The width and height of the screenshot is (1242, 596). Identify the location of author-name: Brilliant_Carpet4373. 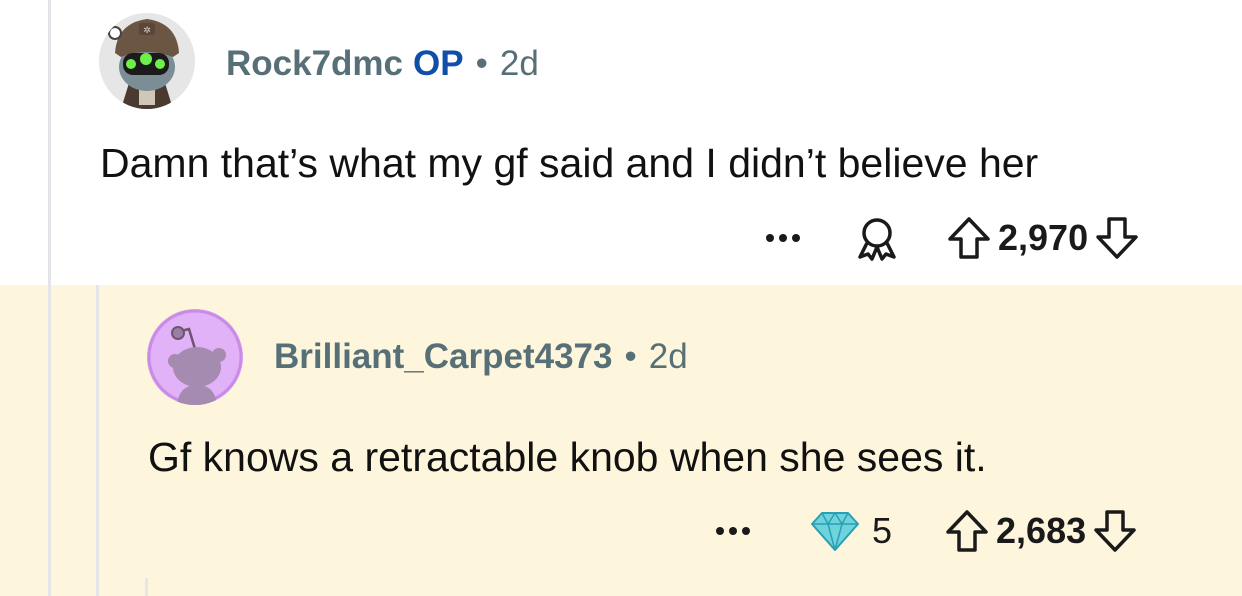
(443, 356).